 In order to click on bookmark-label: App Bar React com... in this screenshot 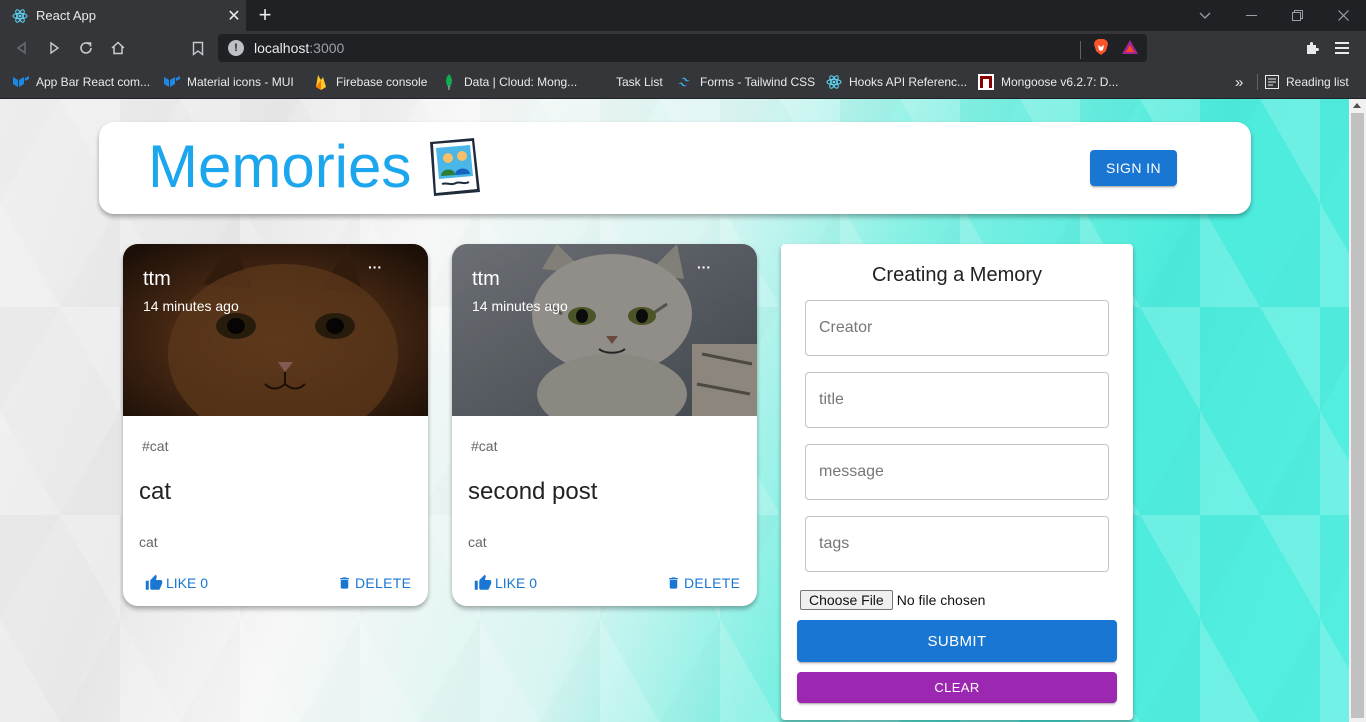, I will do `click(93, 82)`.